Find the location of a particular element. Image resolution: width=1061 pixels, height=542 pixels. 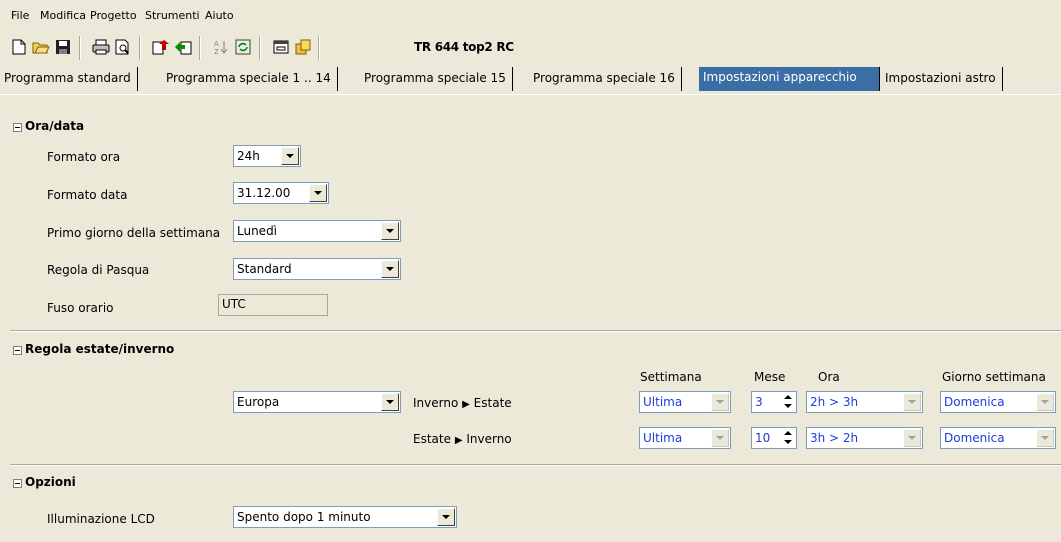

dst-region-select: Europa is located at coordinates (317, 402).